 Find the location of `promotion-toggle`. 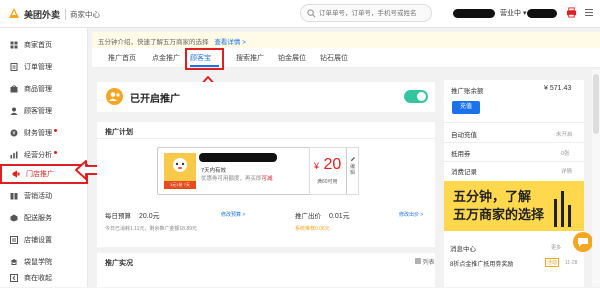

promotion-toggle is located at coordinates (416, 96).